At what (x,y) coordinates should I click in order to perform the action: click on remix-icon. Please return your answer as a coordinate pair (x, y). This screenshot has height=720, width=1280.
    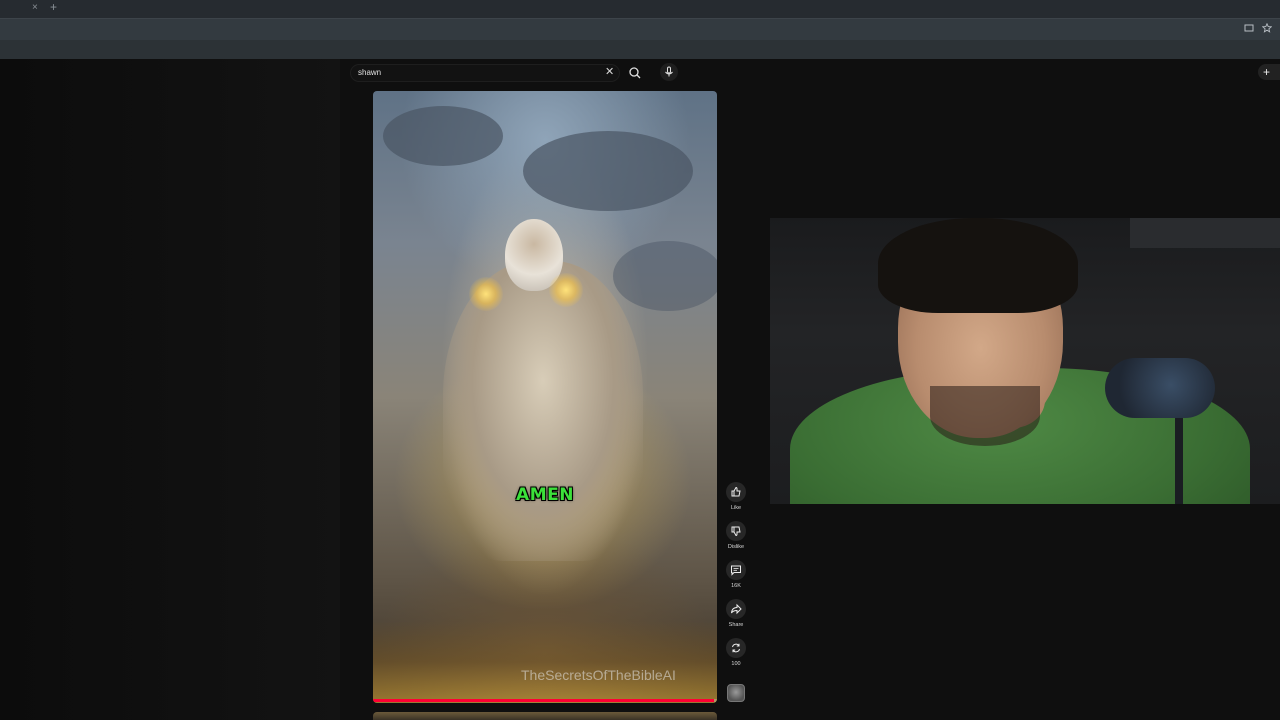
    Looking at the image, I should click on (736, 648).